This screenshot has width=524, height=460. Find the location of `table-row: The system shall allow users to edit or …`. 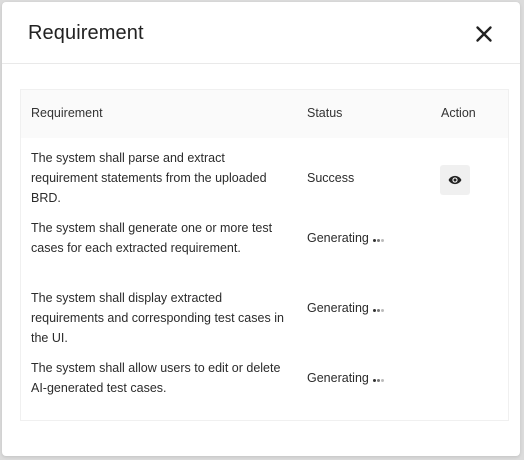

table-row: The system shall allow users to edit or … is located at coordinates (264, 383).